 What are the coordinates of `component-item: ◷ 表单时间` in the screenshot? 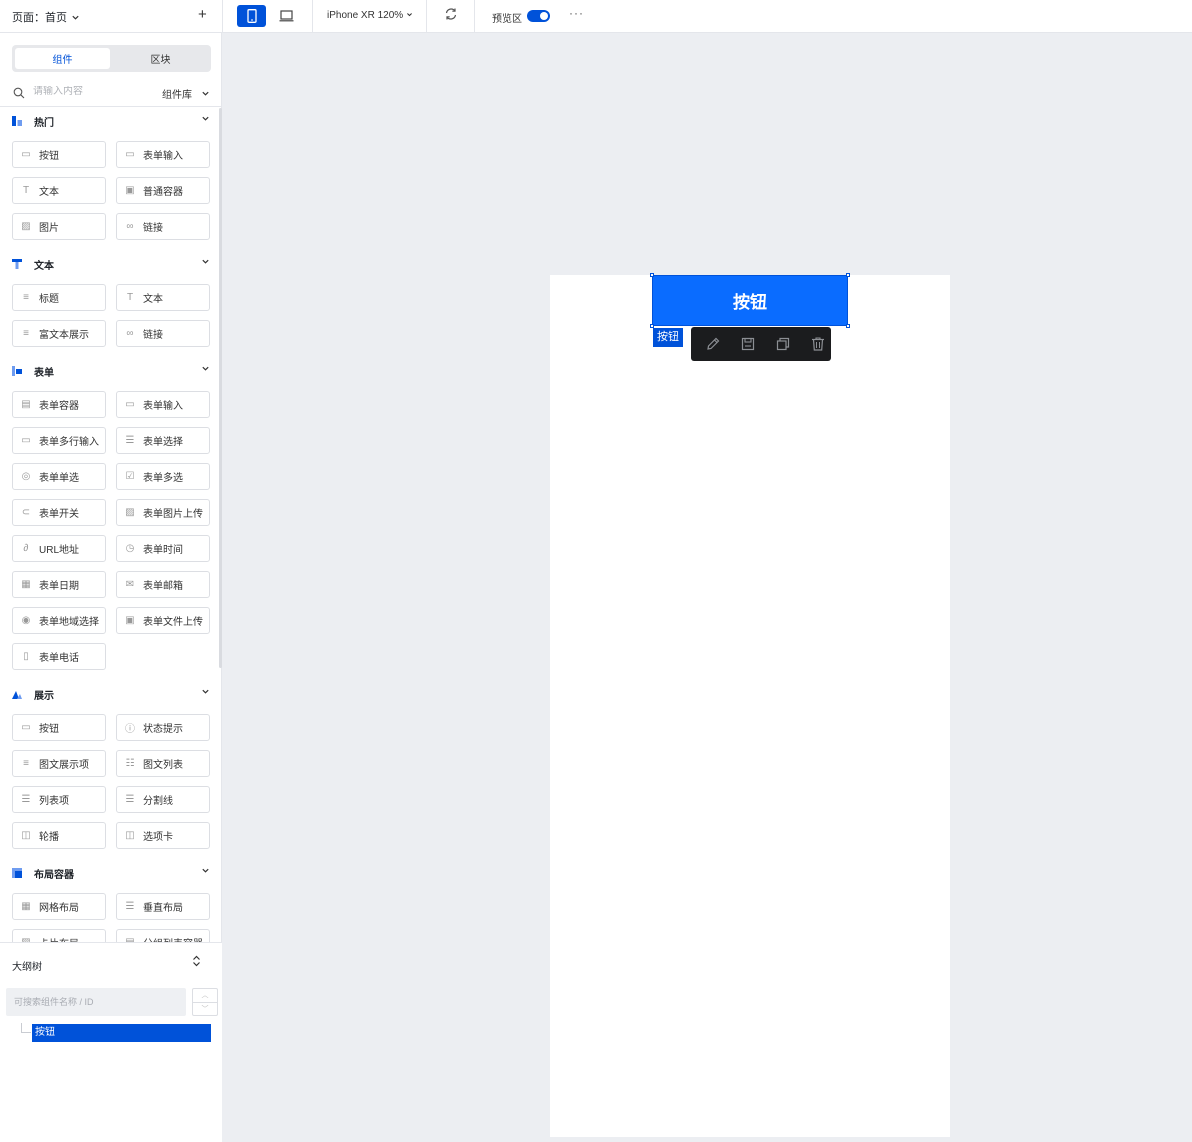 It's located at (163, 548).